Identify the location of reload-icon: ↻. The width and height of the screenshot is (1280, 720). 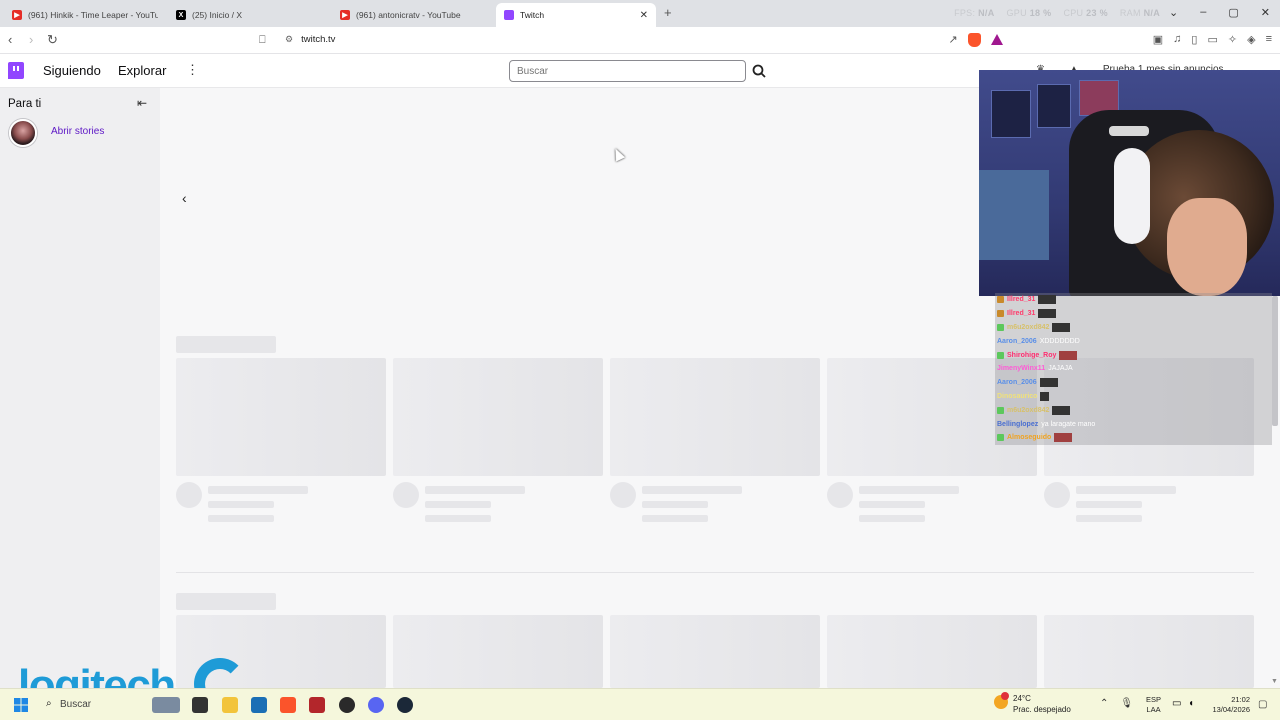
(52, 40).